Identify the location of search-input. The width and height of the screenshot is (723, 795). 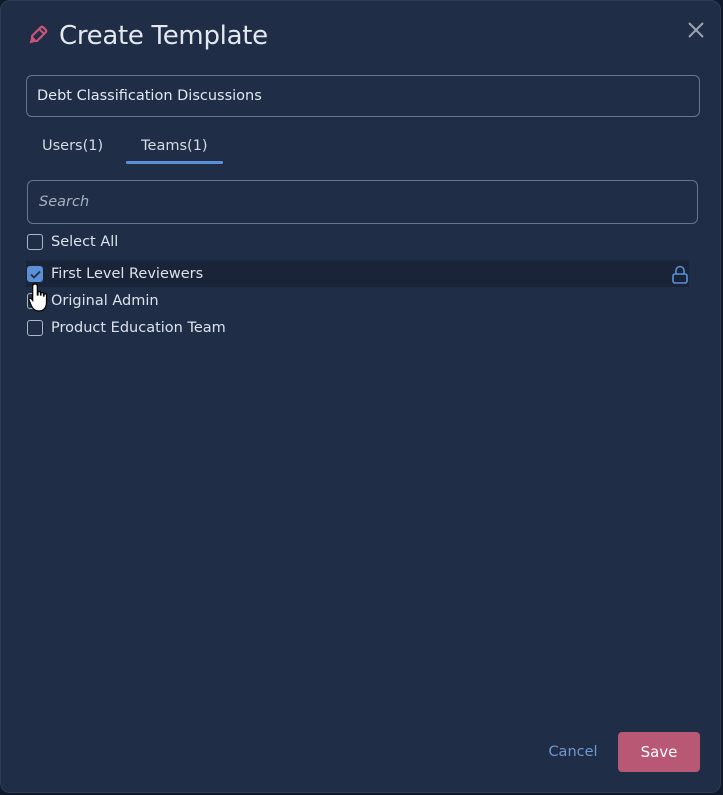
(362, 202).